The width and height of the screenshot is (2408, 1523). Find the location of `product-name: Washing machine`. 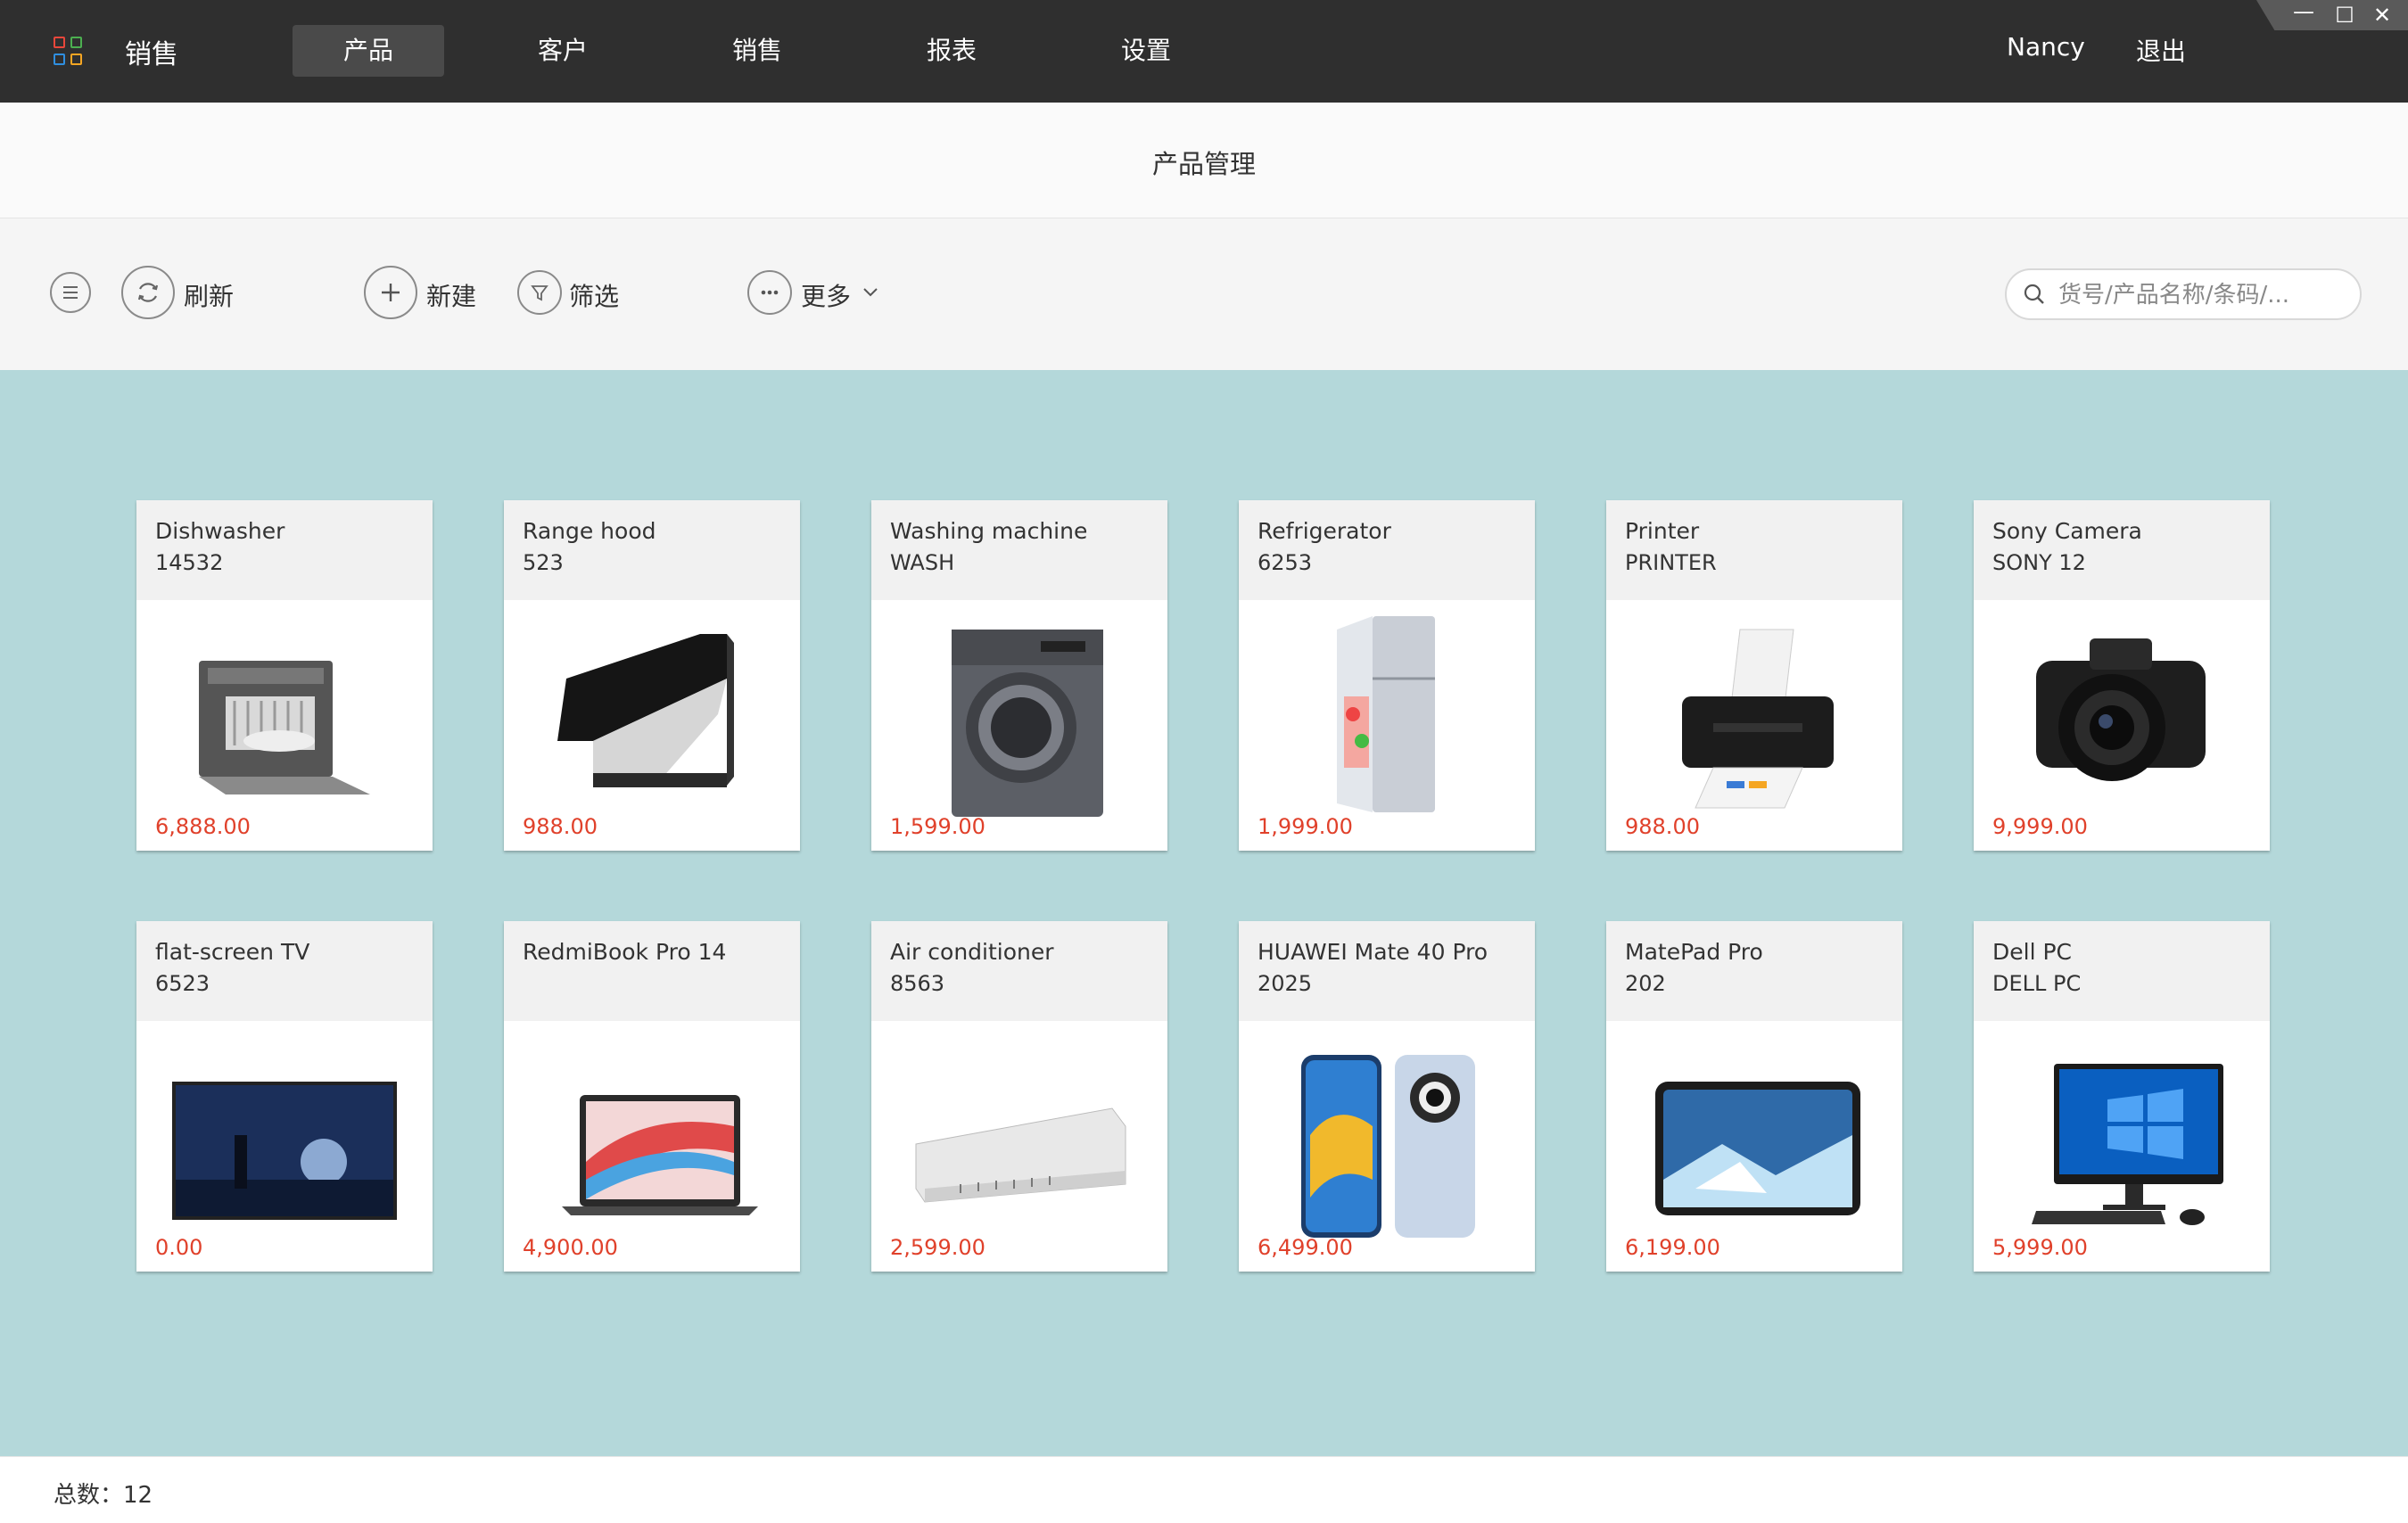

product-name: Washing machine is located at coordinates (989, 531).